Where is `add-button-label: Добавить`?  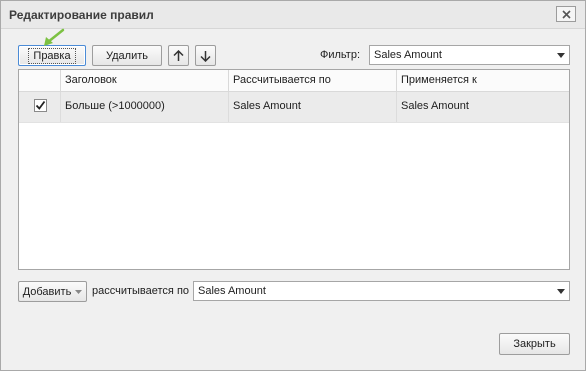
add-button-label: Добавить is located at coordinates (47, 291).